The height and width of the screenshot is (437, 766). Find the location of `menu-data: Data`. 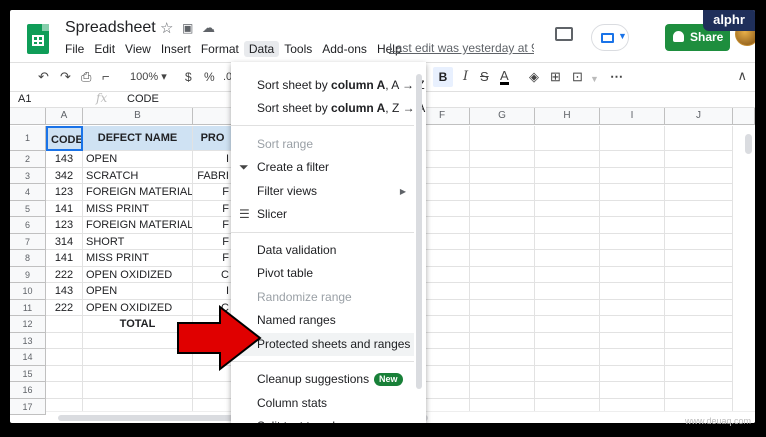

menu-data: Data is located at coordinates (261, 49).